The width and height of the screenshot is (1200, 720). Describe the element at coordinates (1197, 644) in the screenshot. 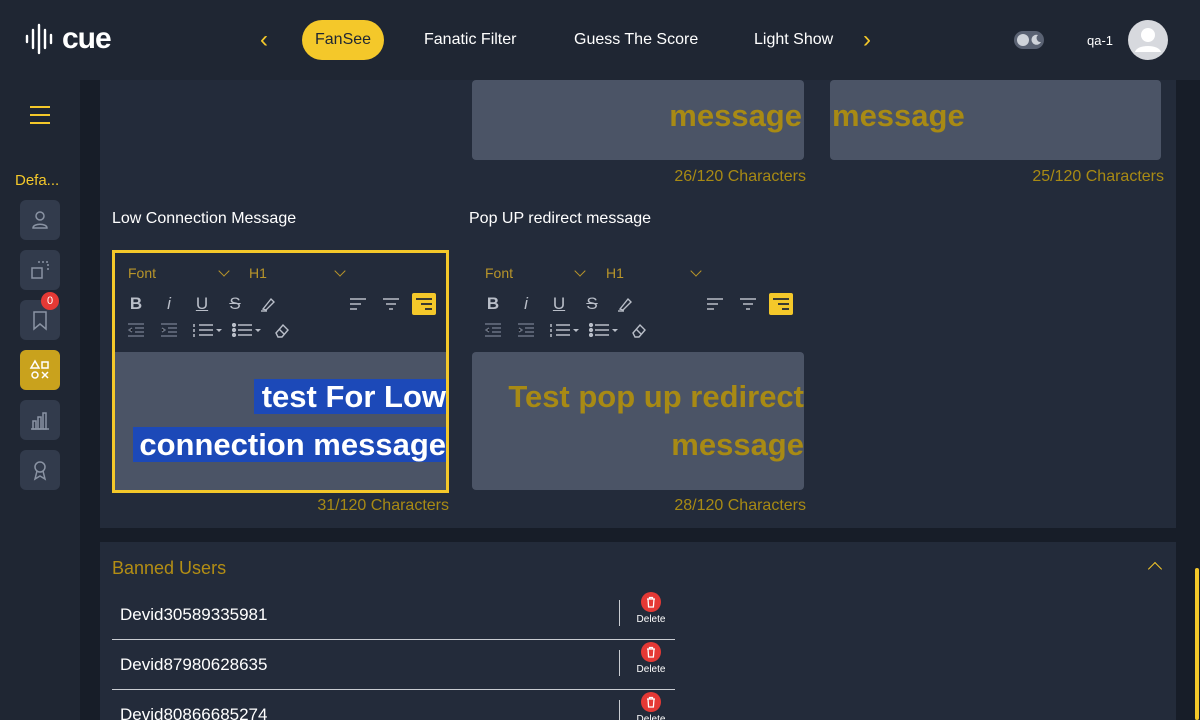

I see `page-scrollbar` at that location.